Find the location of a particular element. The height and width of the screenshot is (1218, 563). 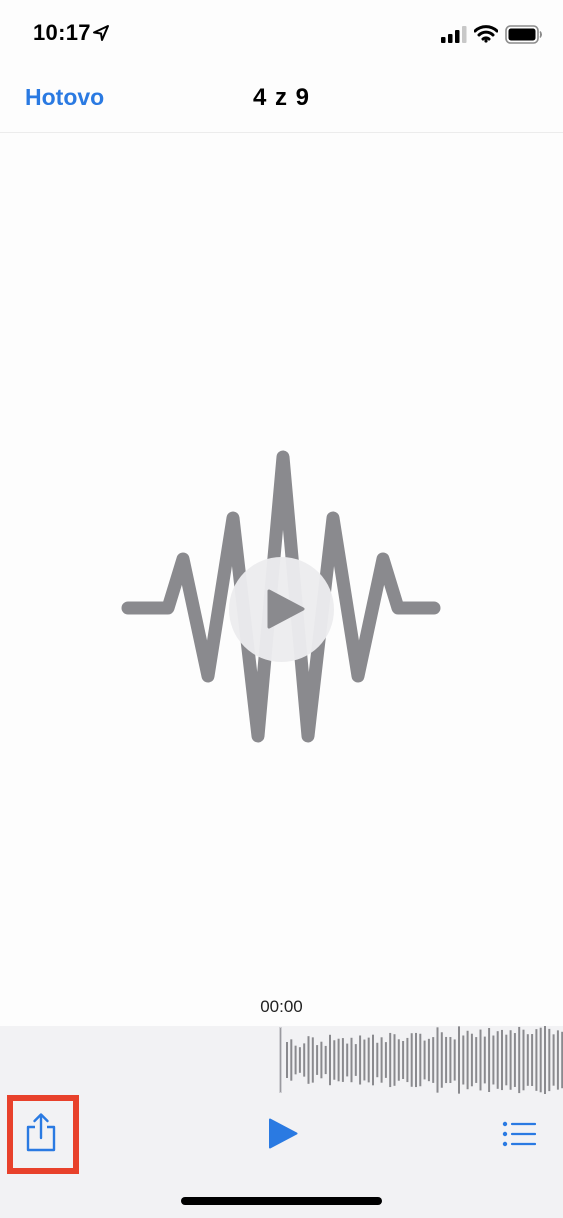

status-time: 10:17 is located at coordinates (62, 32).